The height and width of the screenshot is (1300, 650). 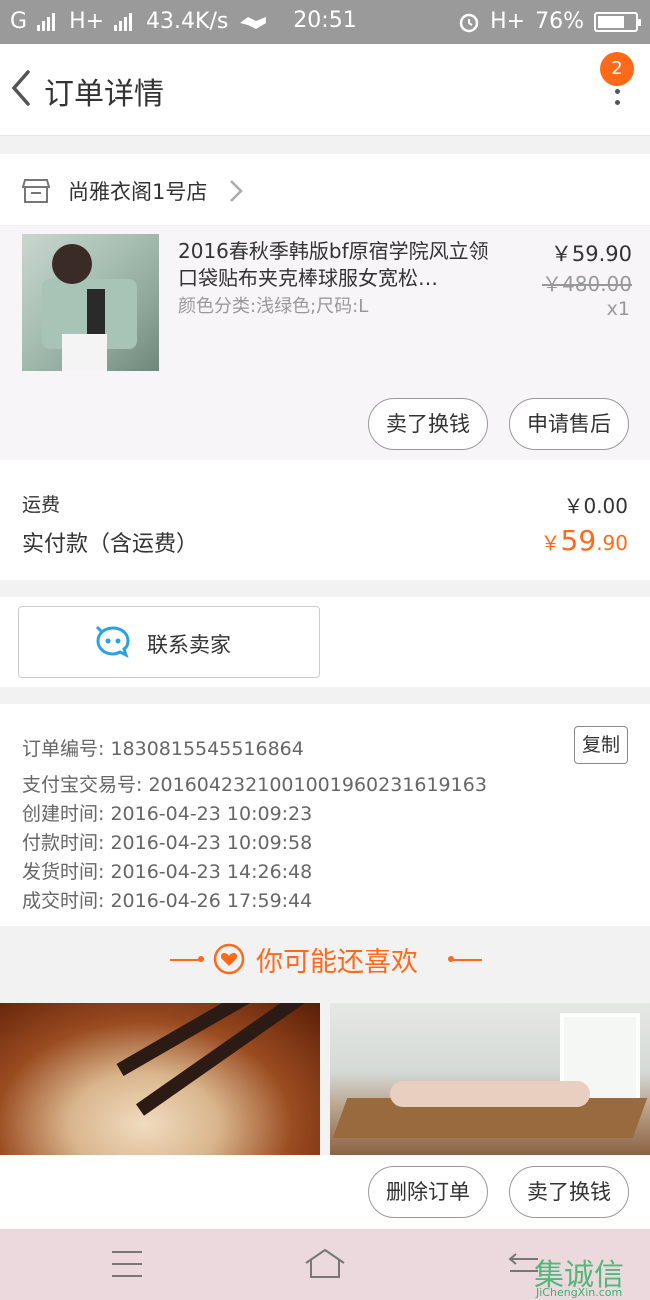 I want to click on contact-seller-label: 联系卖家, so click(x=189, y=645).